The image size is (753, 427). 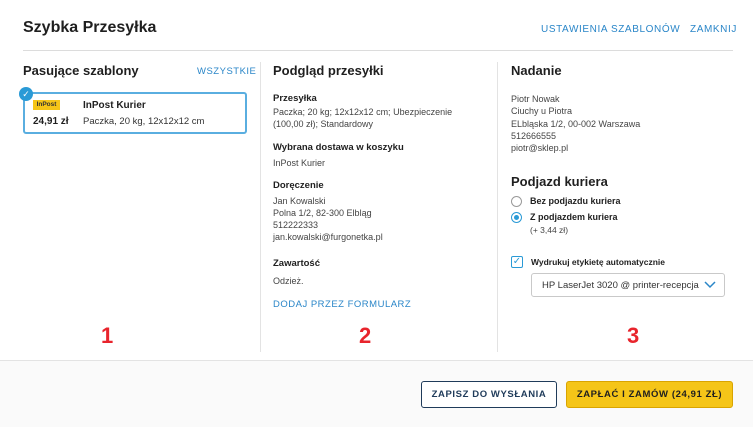 I want to click on templates-title: Pasujące szablony, so click(x=81, y=70).